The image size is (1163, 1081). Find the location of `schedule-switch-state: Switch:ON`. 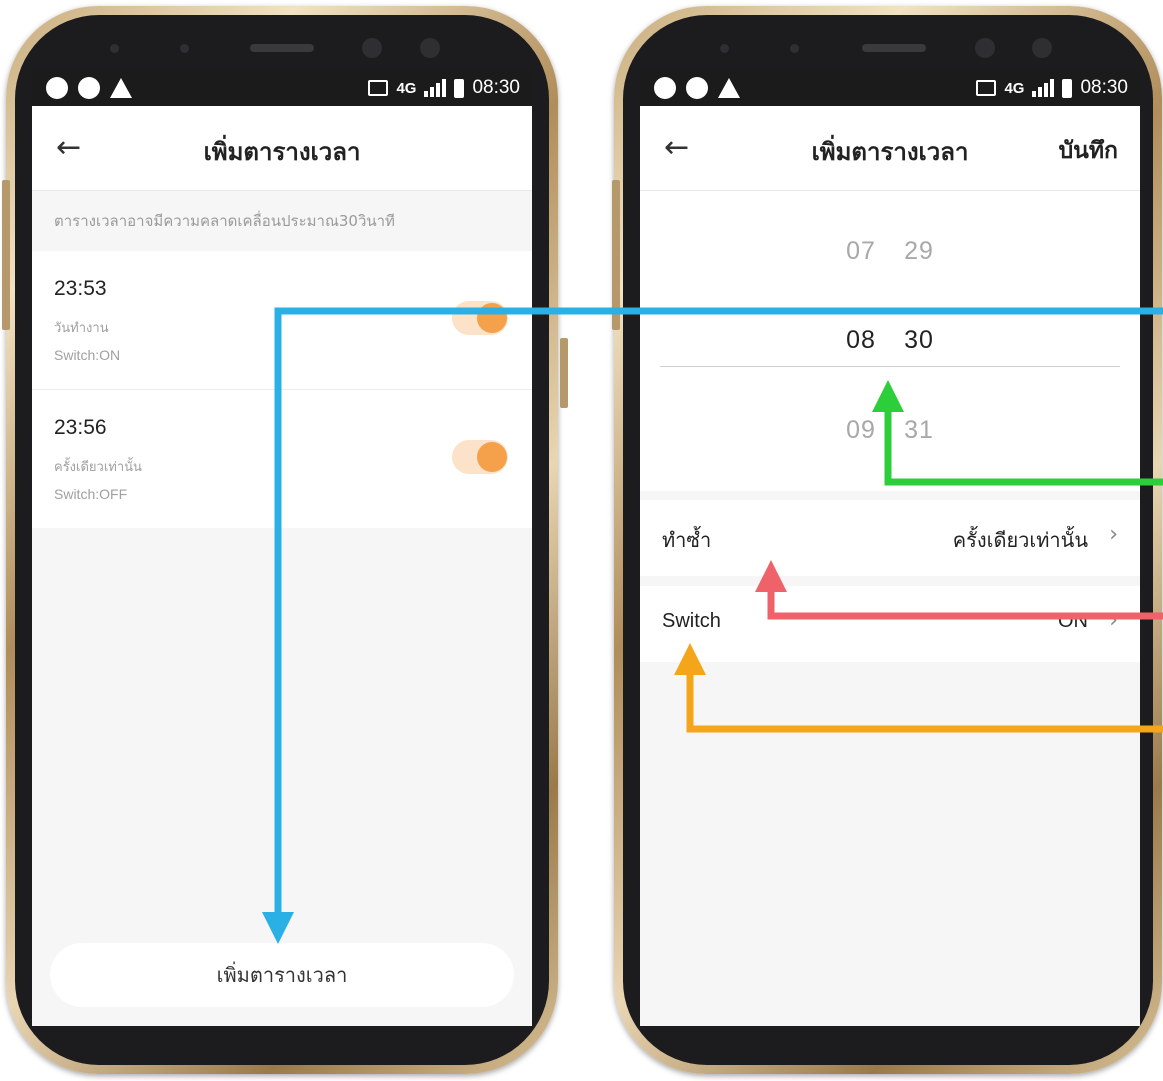

schedule-switch-state: Switch:ON is located at coordinates (87, 355).